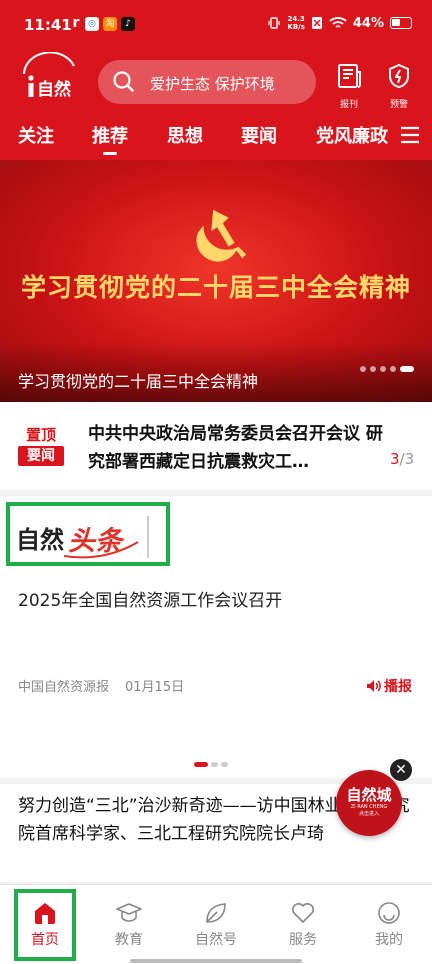 This screenshot has width=432, height=964. Describe the element at coordinates (216, 940) in the screenshot. I see `nav-nature-account-label: 自然号` at that location.